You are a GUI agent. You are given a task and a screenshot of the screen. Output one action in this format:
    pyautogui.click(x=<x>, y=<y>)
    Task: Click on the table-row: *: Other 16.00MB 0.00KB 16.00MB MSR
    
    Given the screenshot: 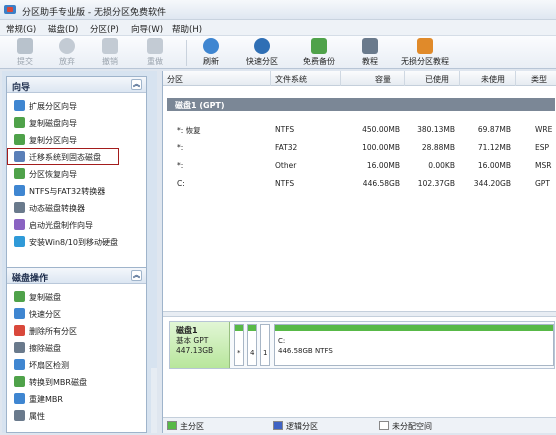 What is the action you would take?
    pyautogui.click(x=359, y=166)
    